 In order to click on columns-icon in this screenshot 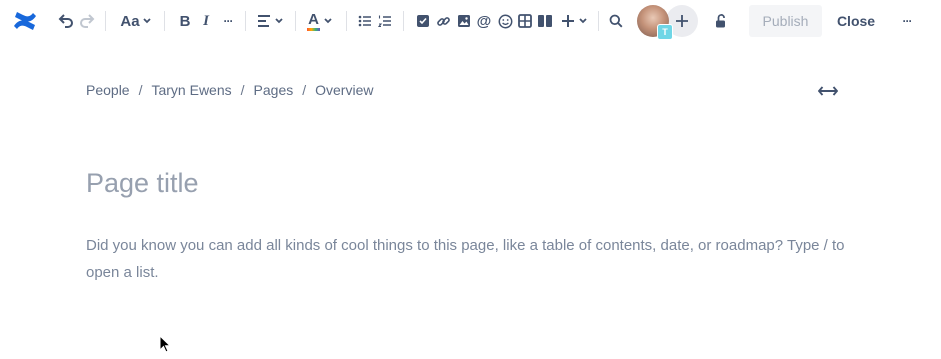, I will do `click(545, 21)`.